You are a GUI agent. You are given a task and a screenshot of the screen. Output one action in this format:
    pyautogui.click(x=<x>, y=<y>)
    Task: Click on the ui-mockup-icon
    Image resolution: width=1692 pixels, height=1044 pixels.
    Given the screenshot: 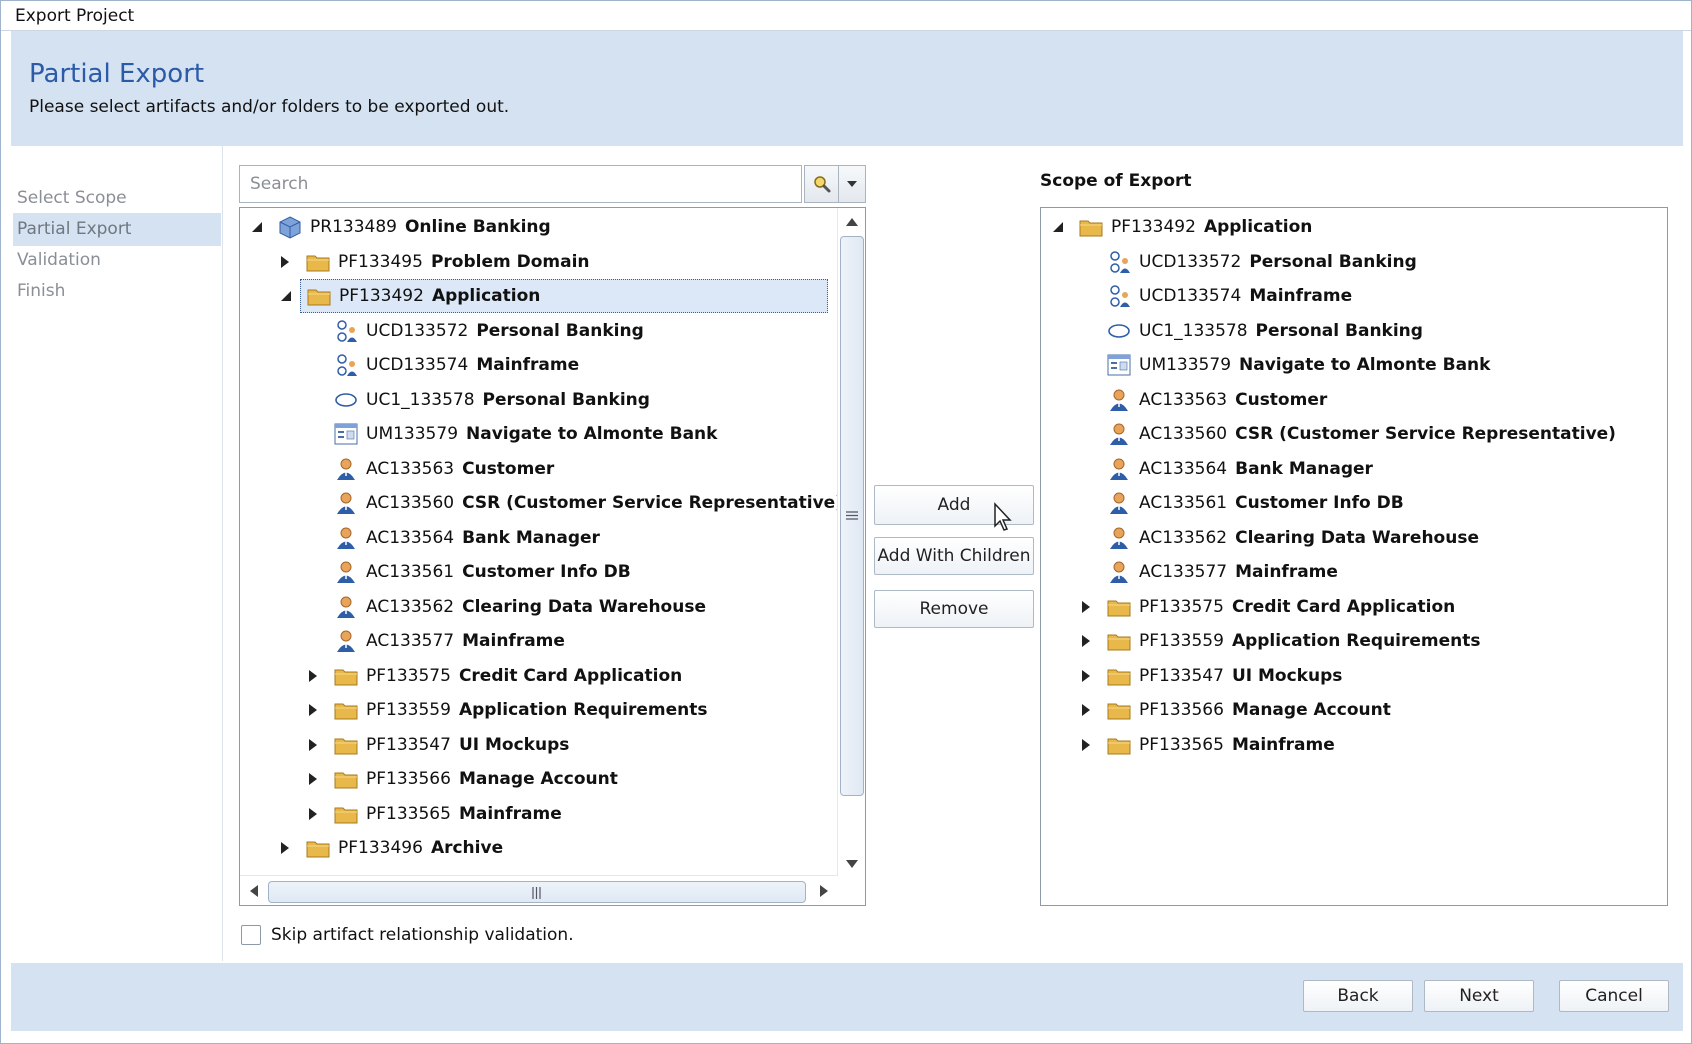 What is the action you would take?
    pyautogui.click(x=1119, y=365)
    